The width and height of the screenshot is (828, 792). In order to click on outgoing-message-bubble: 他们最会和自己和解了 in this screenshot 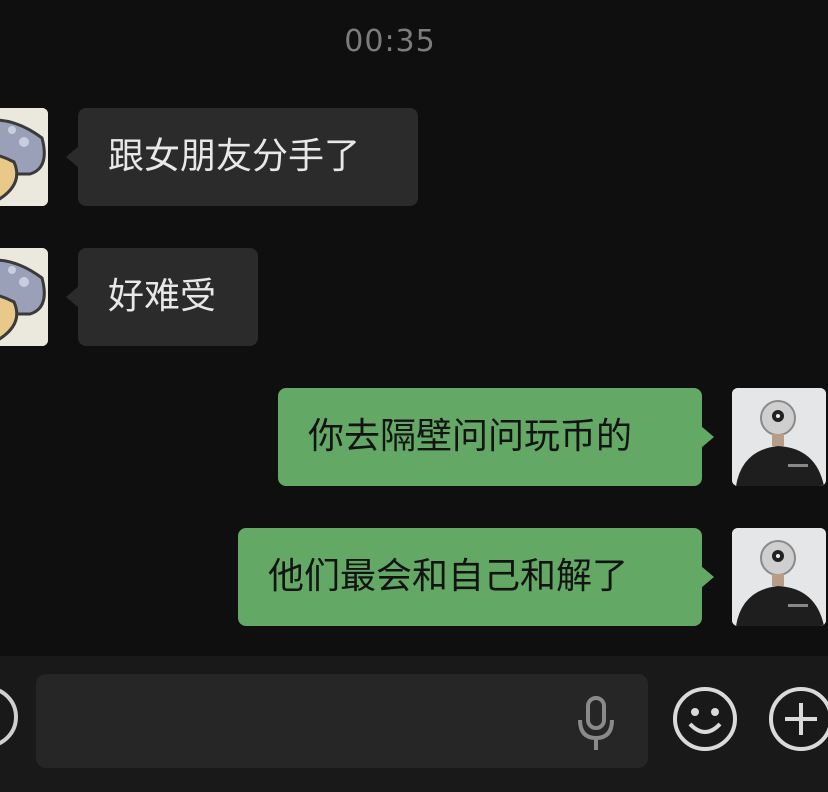, I will do `click(476, 577)`.